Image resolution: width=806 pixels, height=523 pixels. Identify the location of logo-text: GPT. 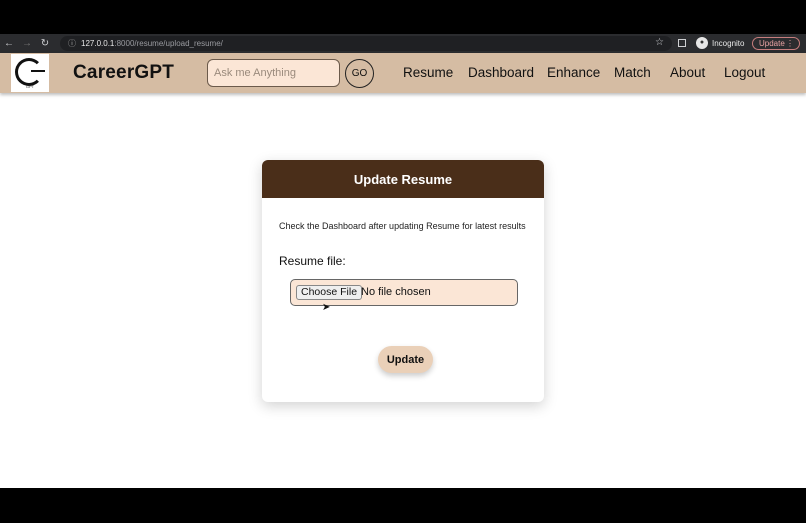
(30, 86).